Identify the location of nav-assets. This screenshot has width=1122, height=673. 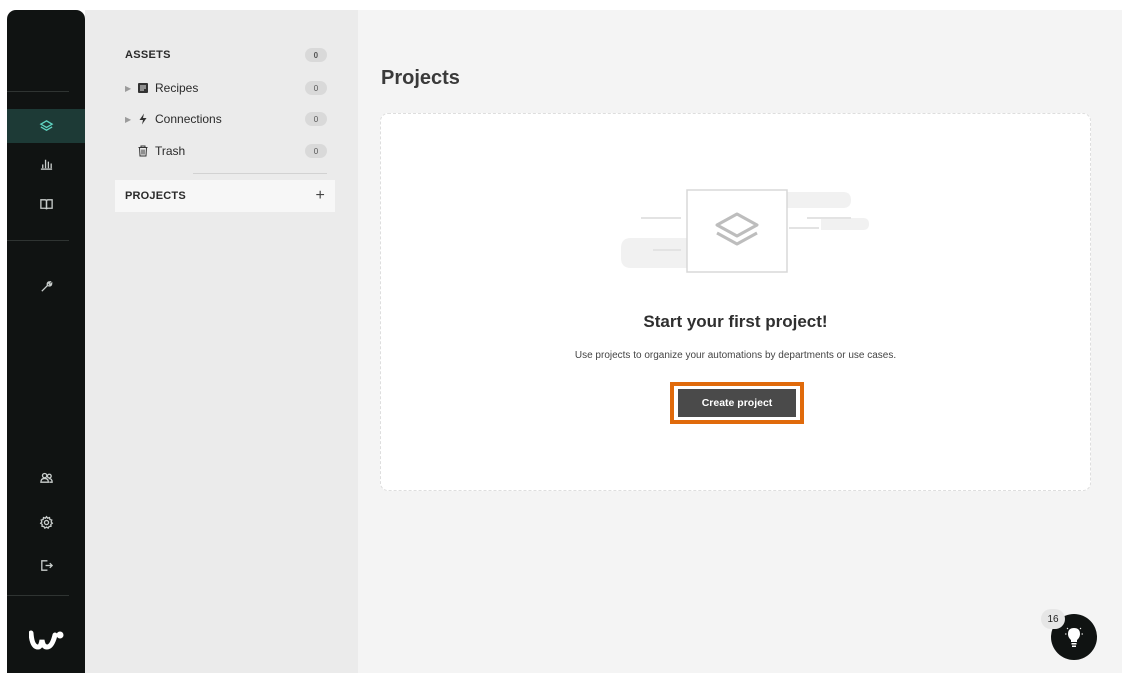
(46, 126).